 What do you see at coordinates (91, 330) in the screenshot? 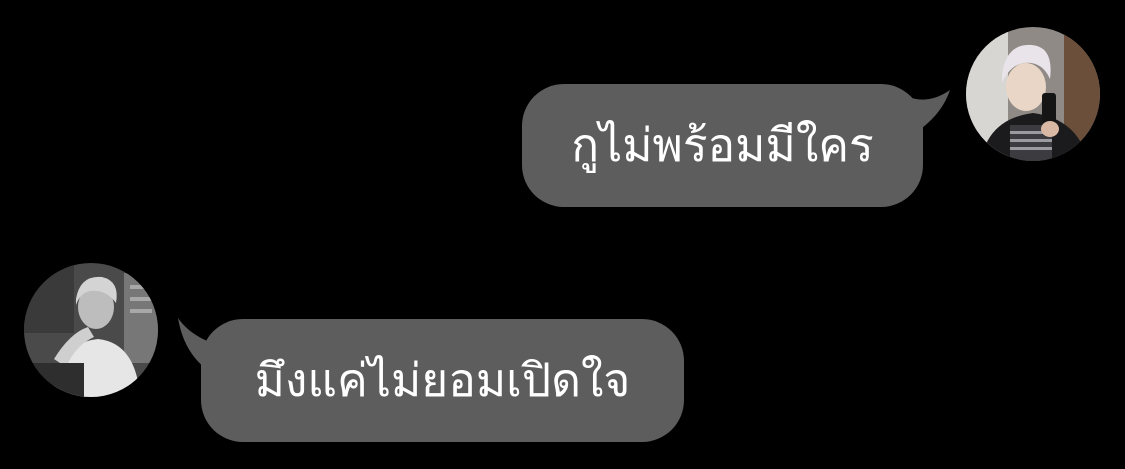
I see `contact-avatar` at bounding box center [91, 330].